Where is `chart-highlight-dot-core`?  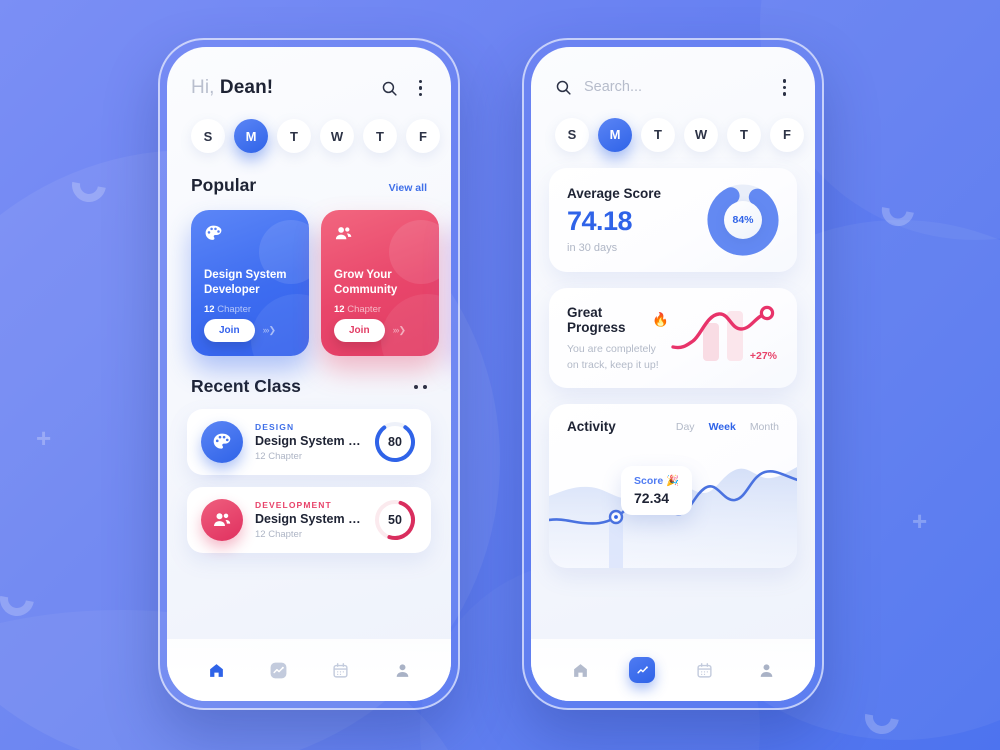 chart-highlight-dot-core is located at coordinates (616, 517).